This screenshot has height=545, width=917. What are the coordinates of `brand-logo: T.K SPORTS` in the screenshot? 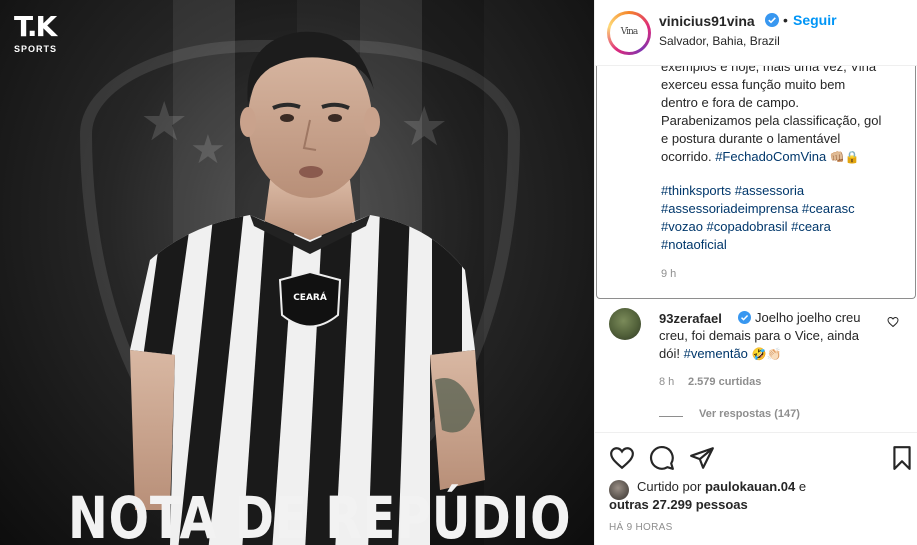 It's located at (42, 35).